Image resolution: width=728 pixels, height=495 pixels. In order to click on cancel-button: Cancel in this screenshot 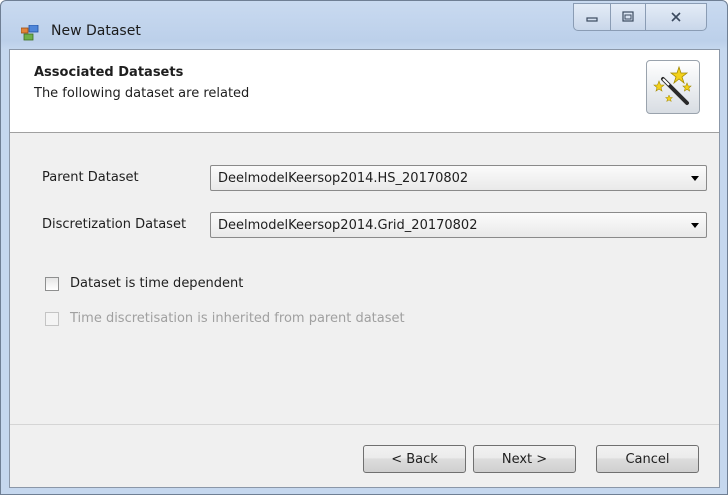, I will do `click(647, 459)`.